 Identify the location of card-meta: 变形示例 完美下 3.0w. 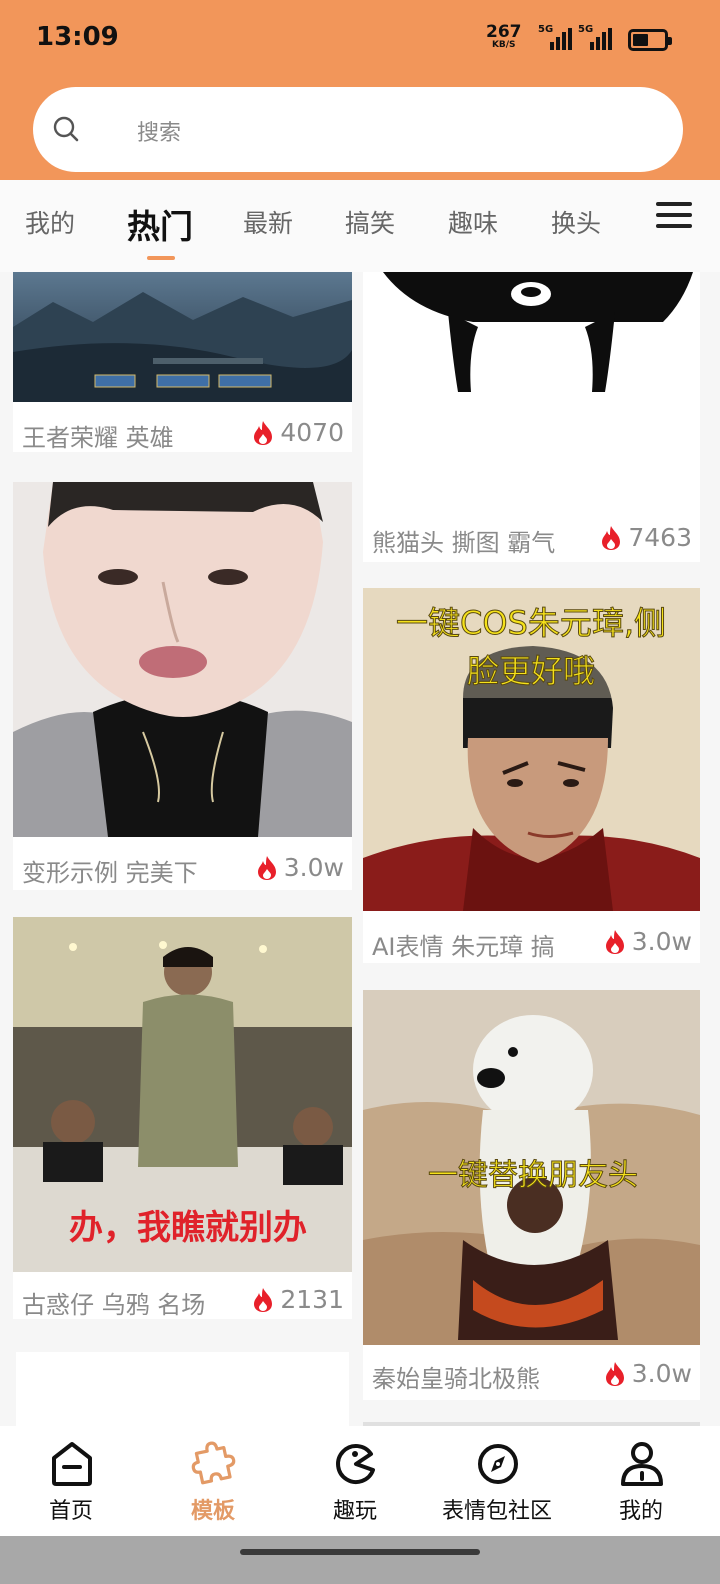
(182, 867).